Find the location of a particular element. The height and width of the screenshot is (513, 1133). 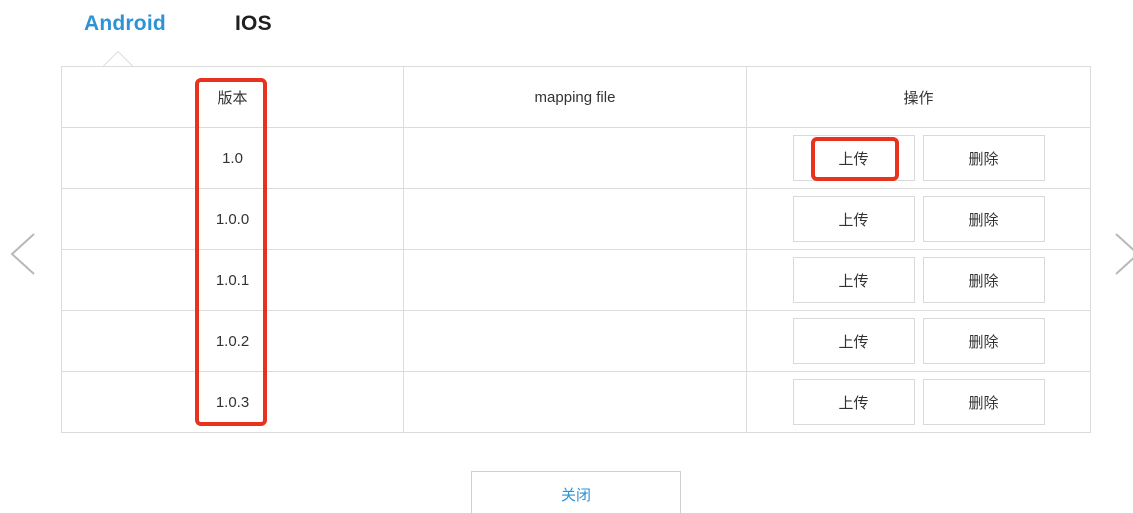

table-header-row: 版本 mapping file 操作 is located at coordinates (576, 97).